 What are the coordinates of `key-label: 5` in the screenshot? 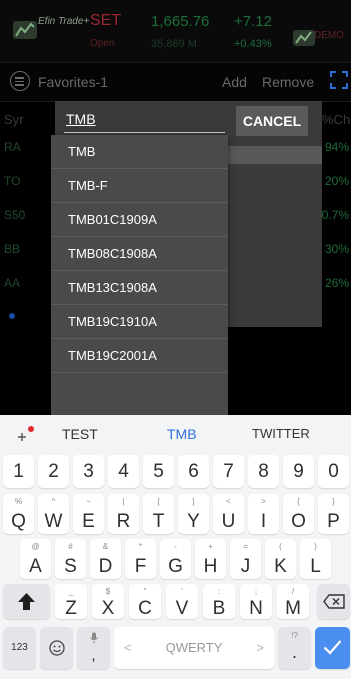 It's located at (158, 471).